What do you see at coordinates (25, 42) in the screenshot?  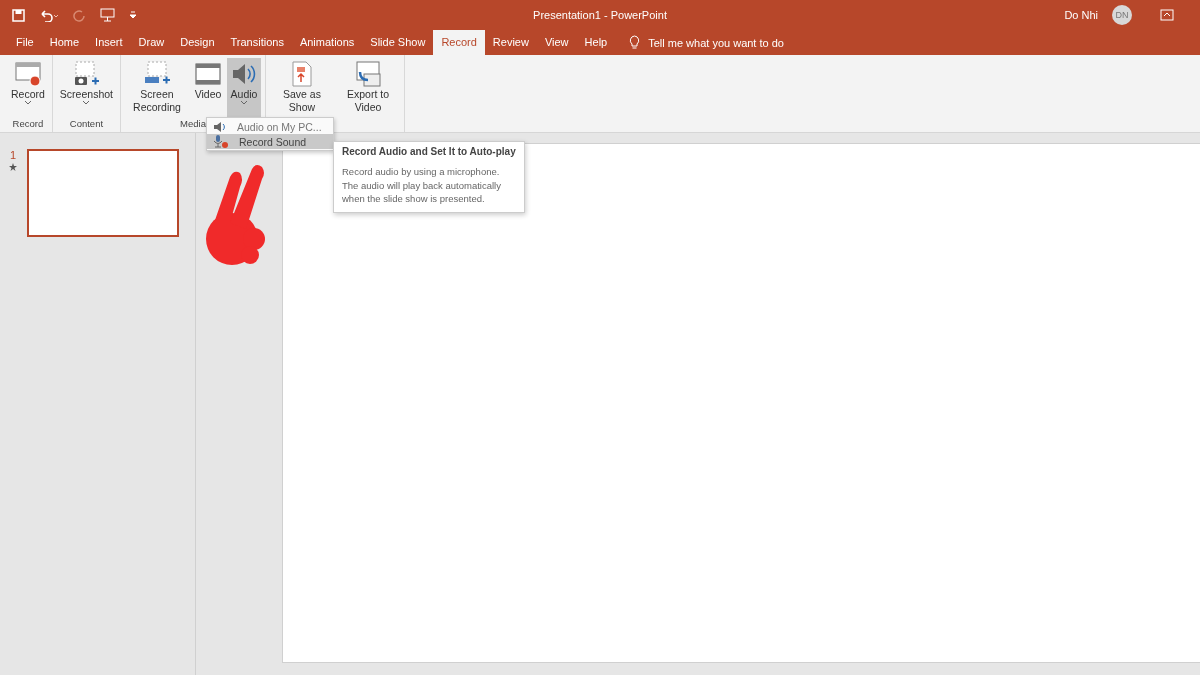 I see `ribbon-tab: File` at bounding box center [25, 42].